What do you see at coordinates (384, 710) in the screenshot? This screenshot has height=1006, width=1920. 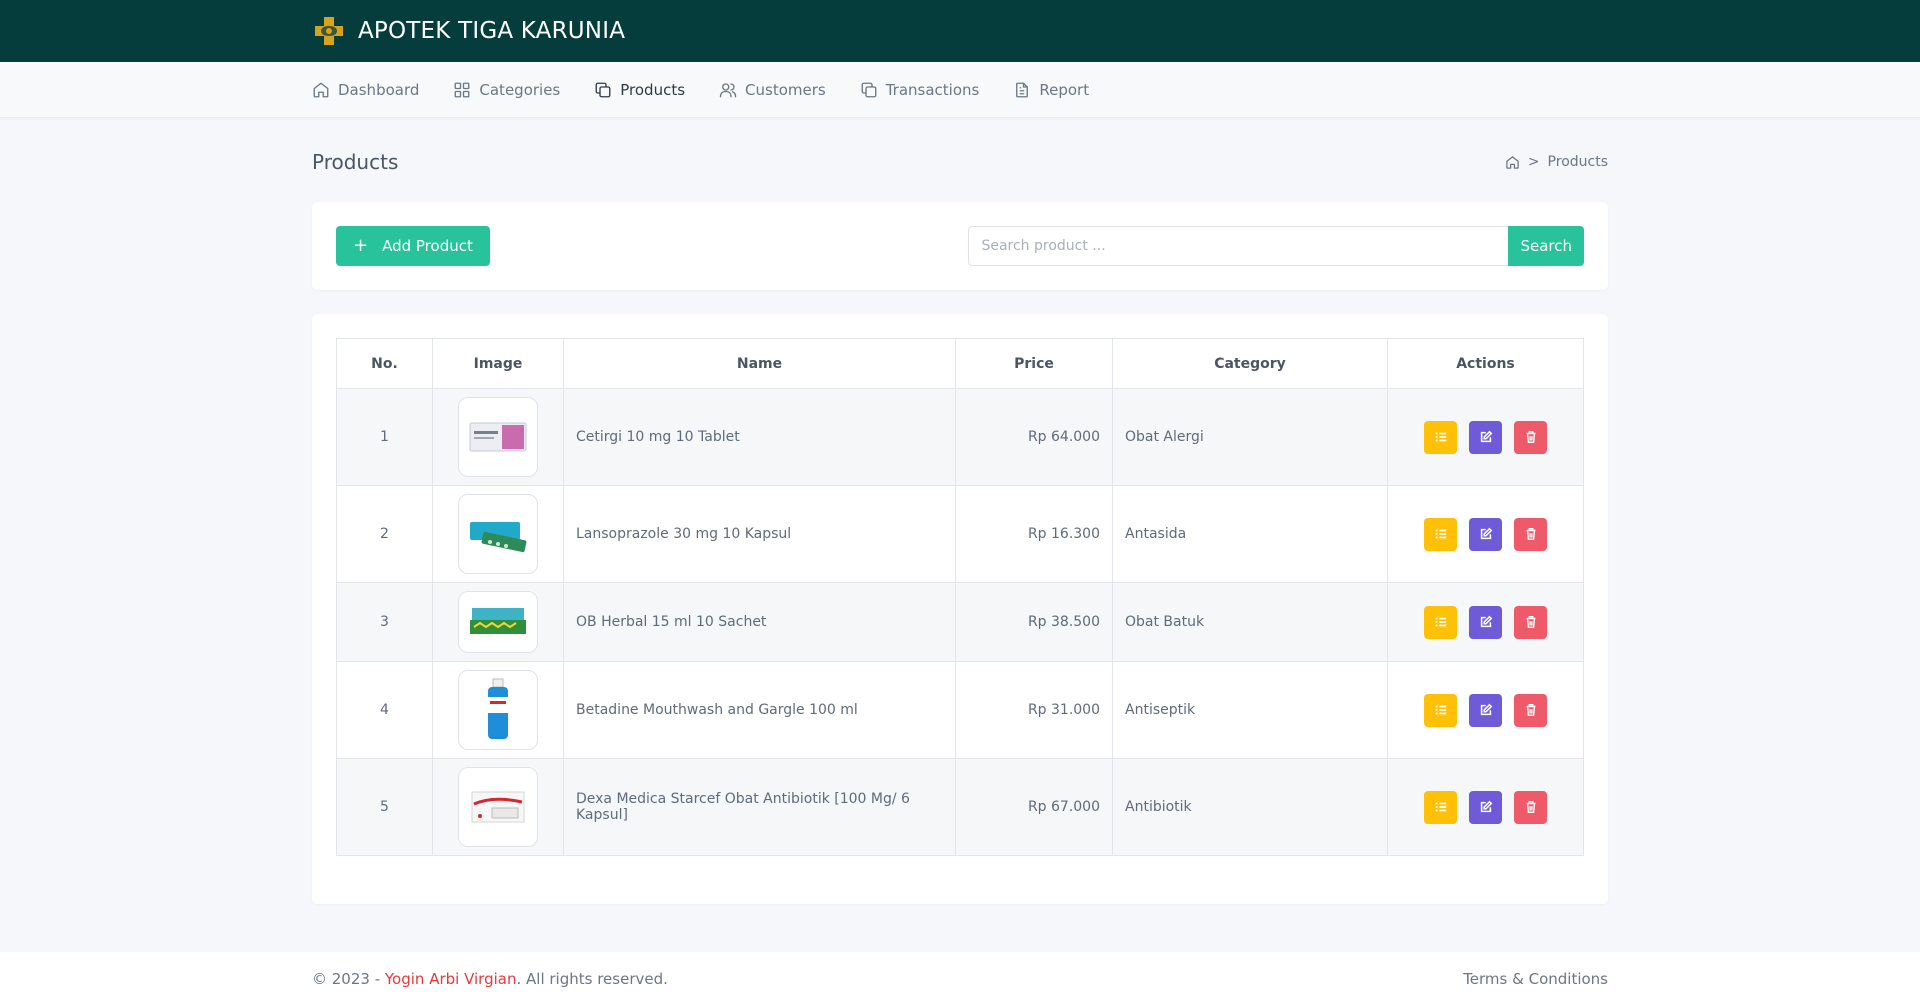 I see `cell-no: 4` at bounding box center [384, 710].